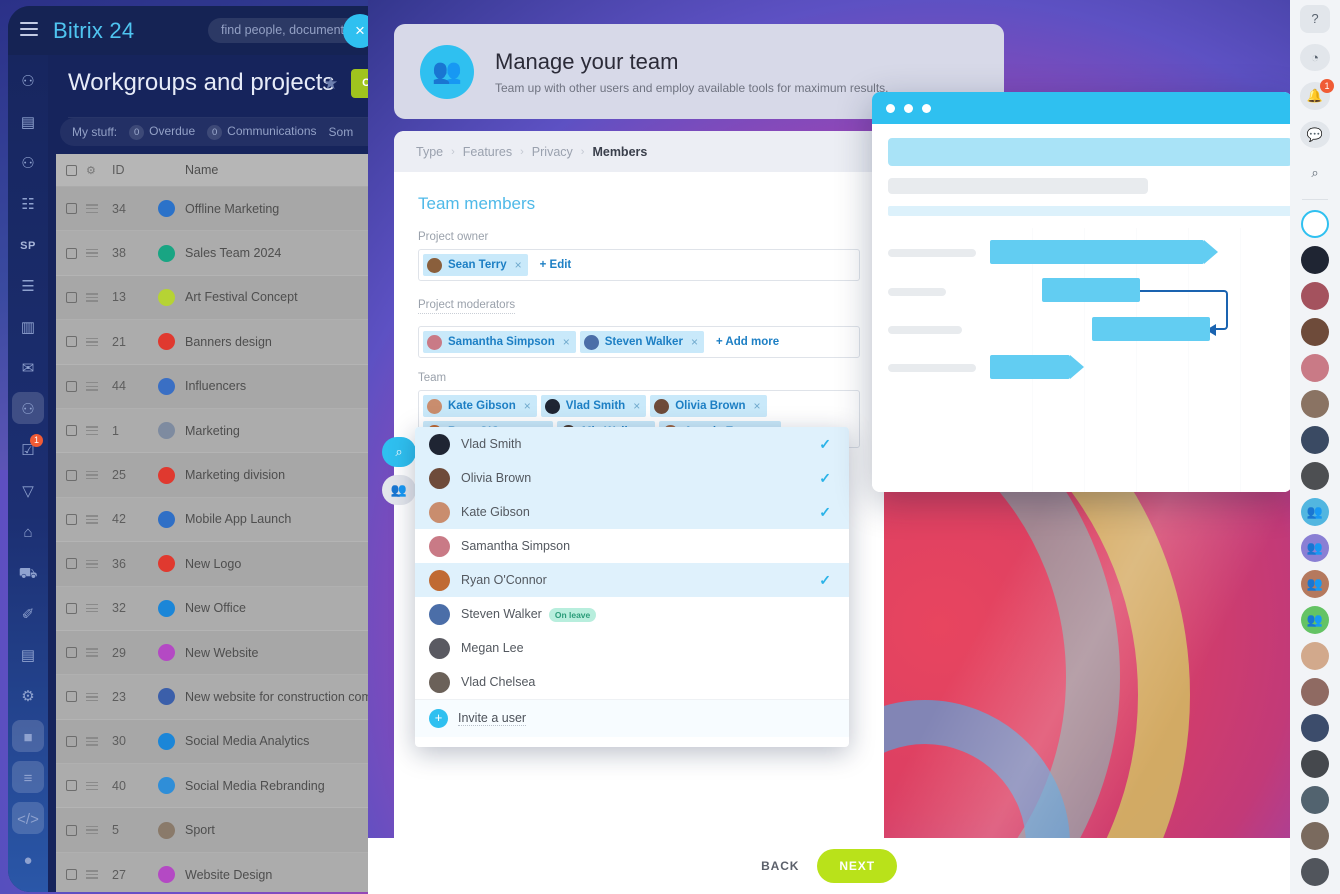  What do you see at coordinates (780, 866) in the screenshot?
I see `back-button: BACK` at bounding box center [780, 866].